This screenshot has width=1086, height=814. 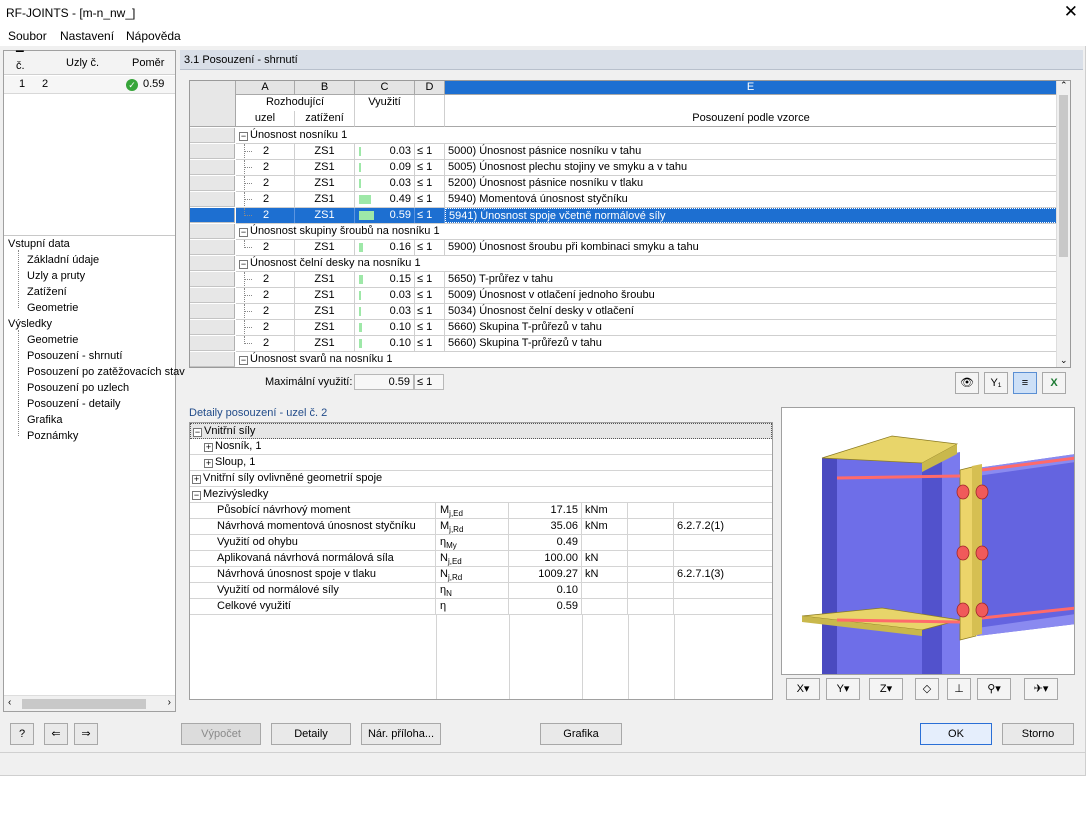 What do you see at coordinates (39, 244) in the screenshot?
I see `tree-input-data: Vstupní data` at bounding box center [39, 244].